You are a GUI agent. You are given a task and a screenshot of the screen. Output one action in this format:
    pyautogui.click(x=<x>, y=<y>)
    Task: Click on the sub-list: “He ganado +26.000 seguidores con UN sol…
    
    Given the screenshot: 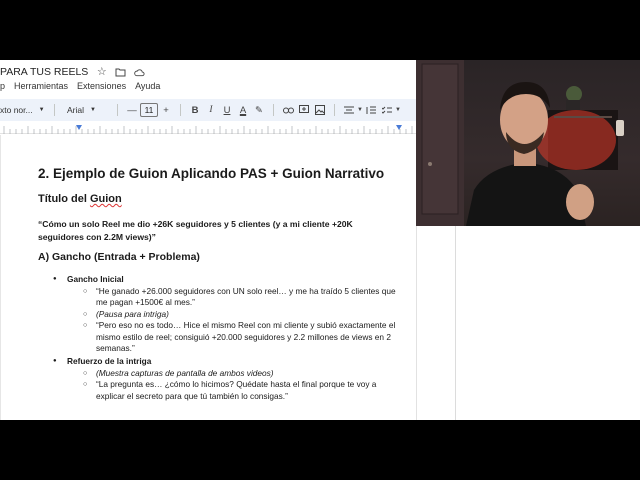 What is the action you would take?
    pyautogui.click(x=243, y=320)
    